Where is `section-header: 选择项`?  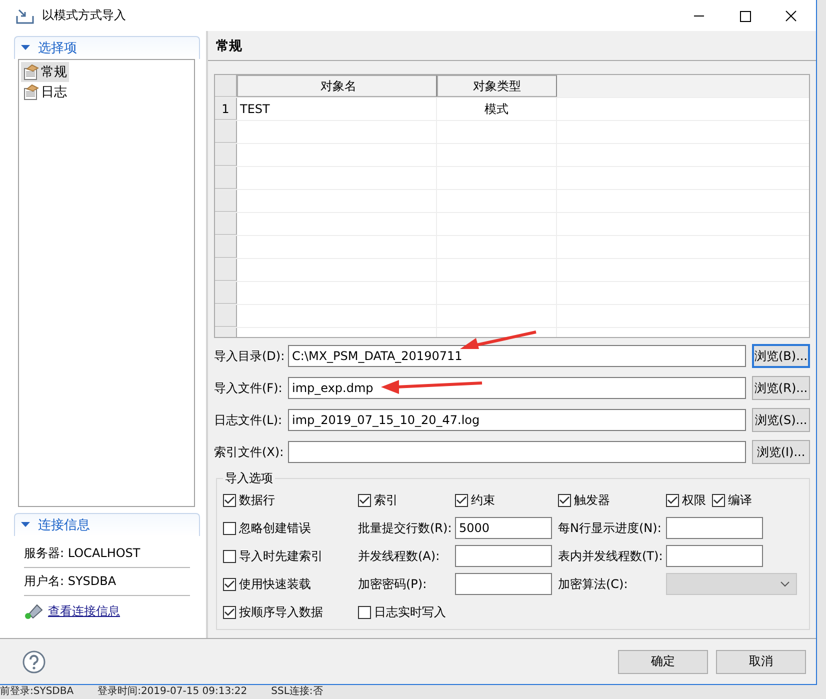
section-header: 选择项 is located at coordinates (107, 47).